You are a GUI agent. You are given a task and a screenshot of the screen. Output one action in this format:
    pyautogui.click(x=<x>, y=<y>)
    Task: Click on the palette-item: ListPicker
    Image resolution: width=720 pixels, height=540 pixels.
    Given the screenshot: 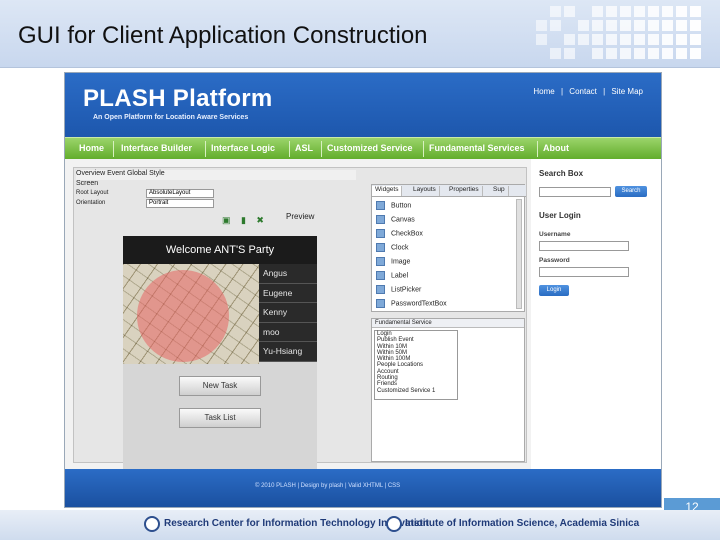 What is the action you would take?
    pyautogui.click(x=398, y=291)
    